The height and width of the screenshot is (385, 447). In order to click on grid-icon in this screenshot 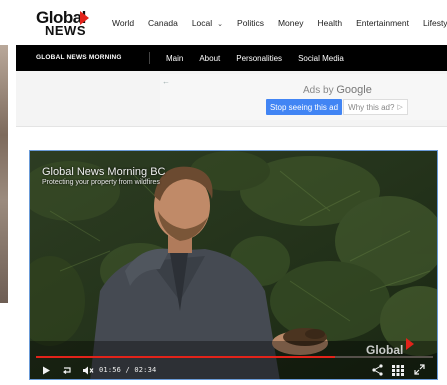, I will do `click(398, 370)`.